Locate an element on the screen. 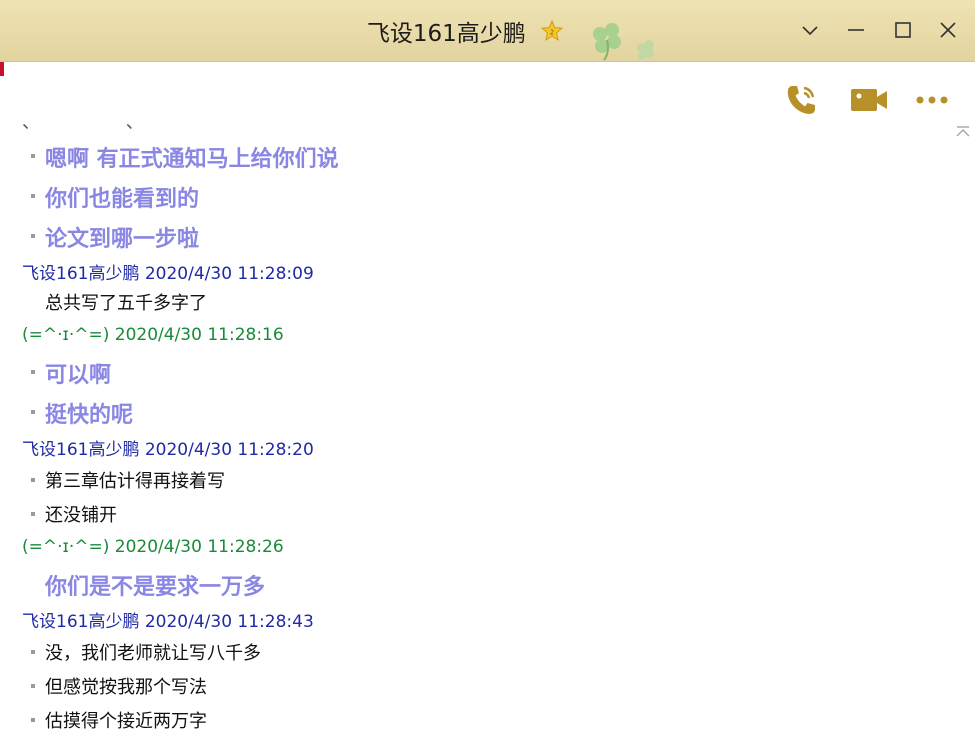 The height and width of the screenshot is (734, 975). message-text: 你们也能看到的 is located at coordinates (122, 199).